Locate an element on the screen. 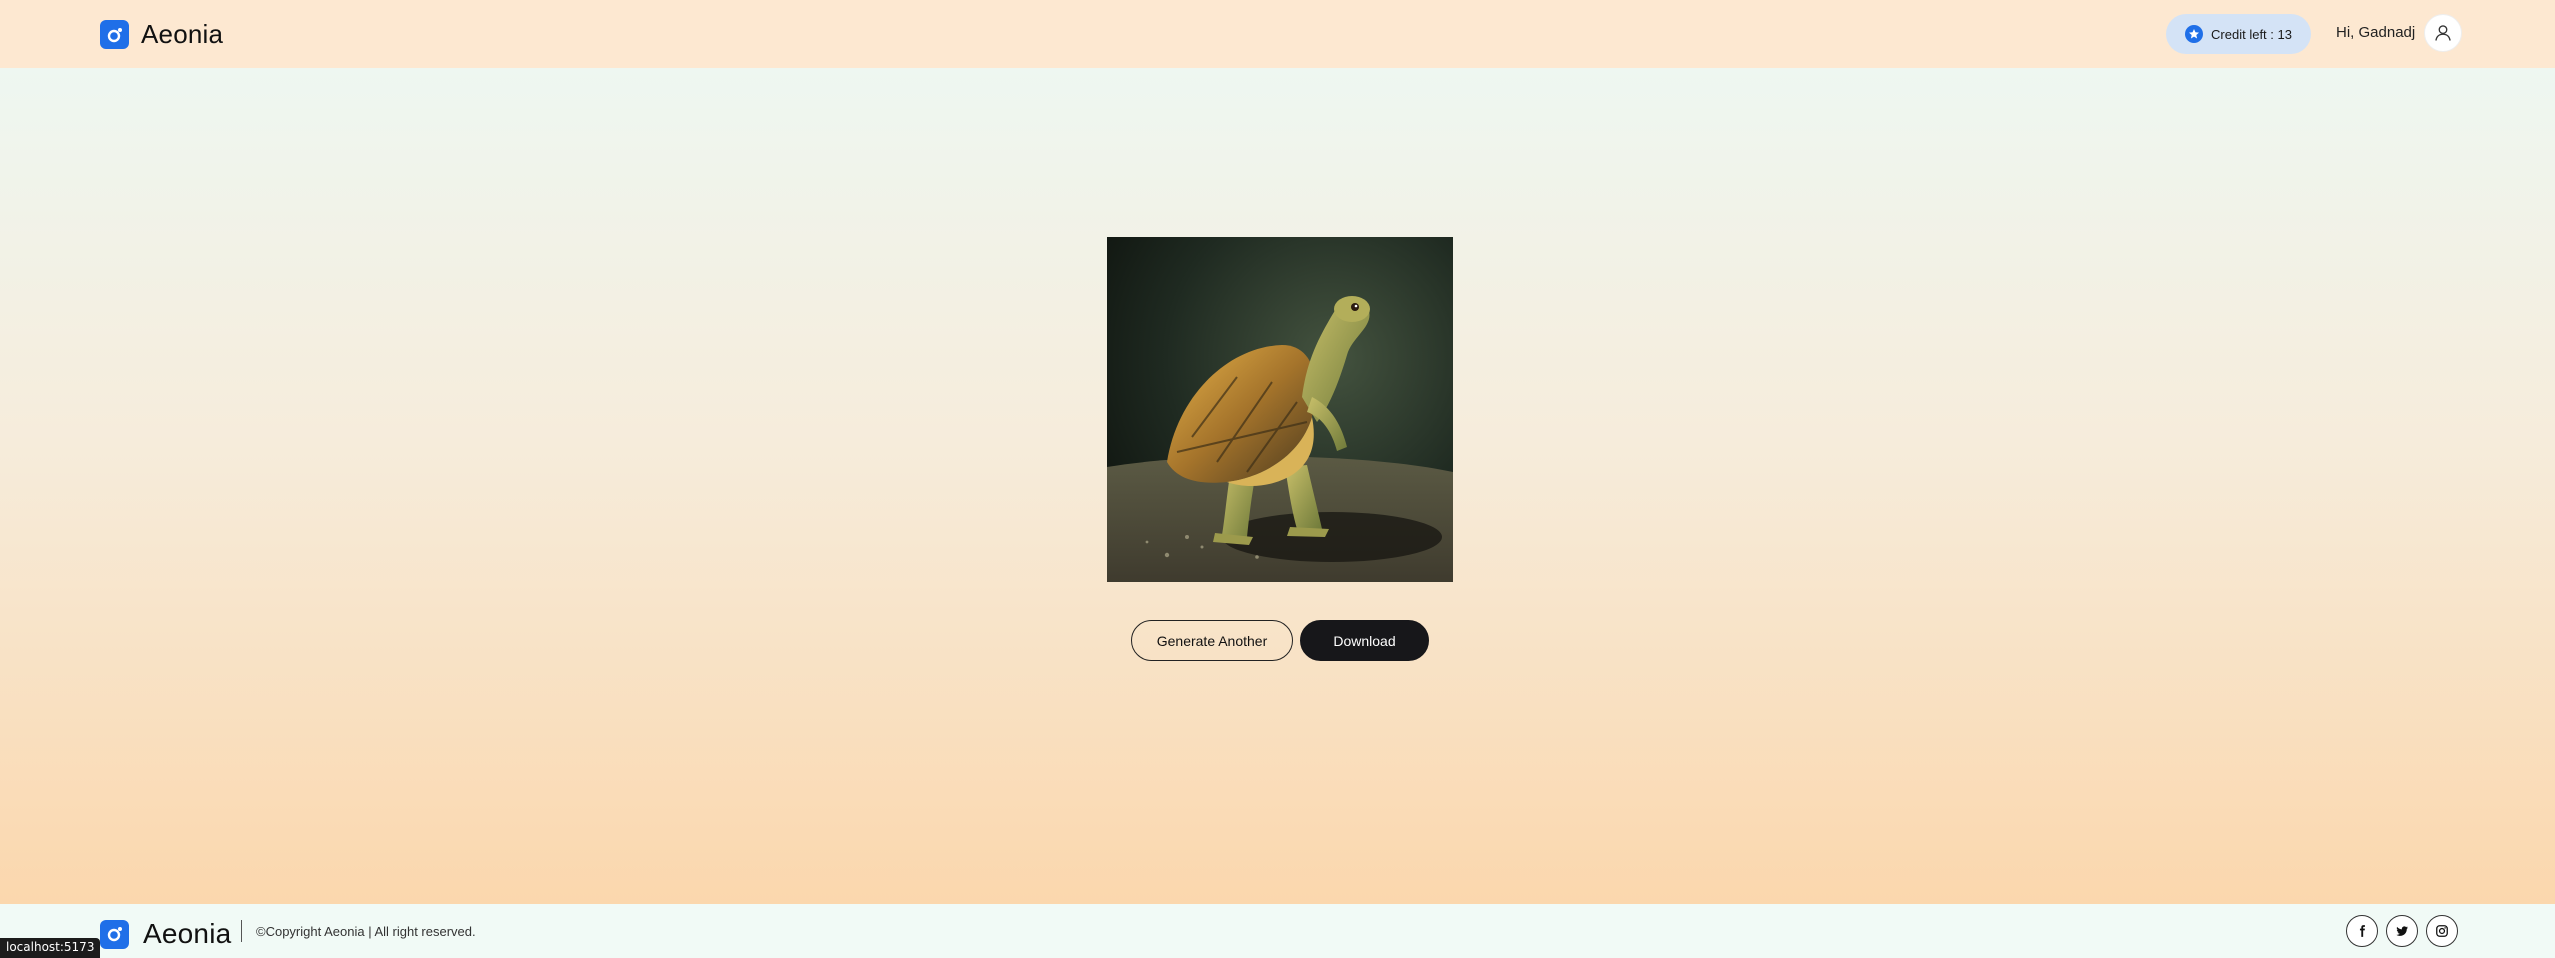  brand-name: Aeonia is located at coordinates (182, 34).